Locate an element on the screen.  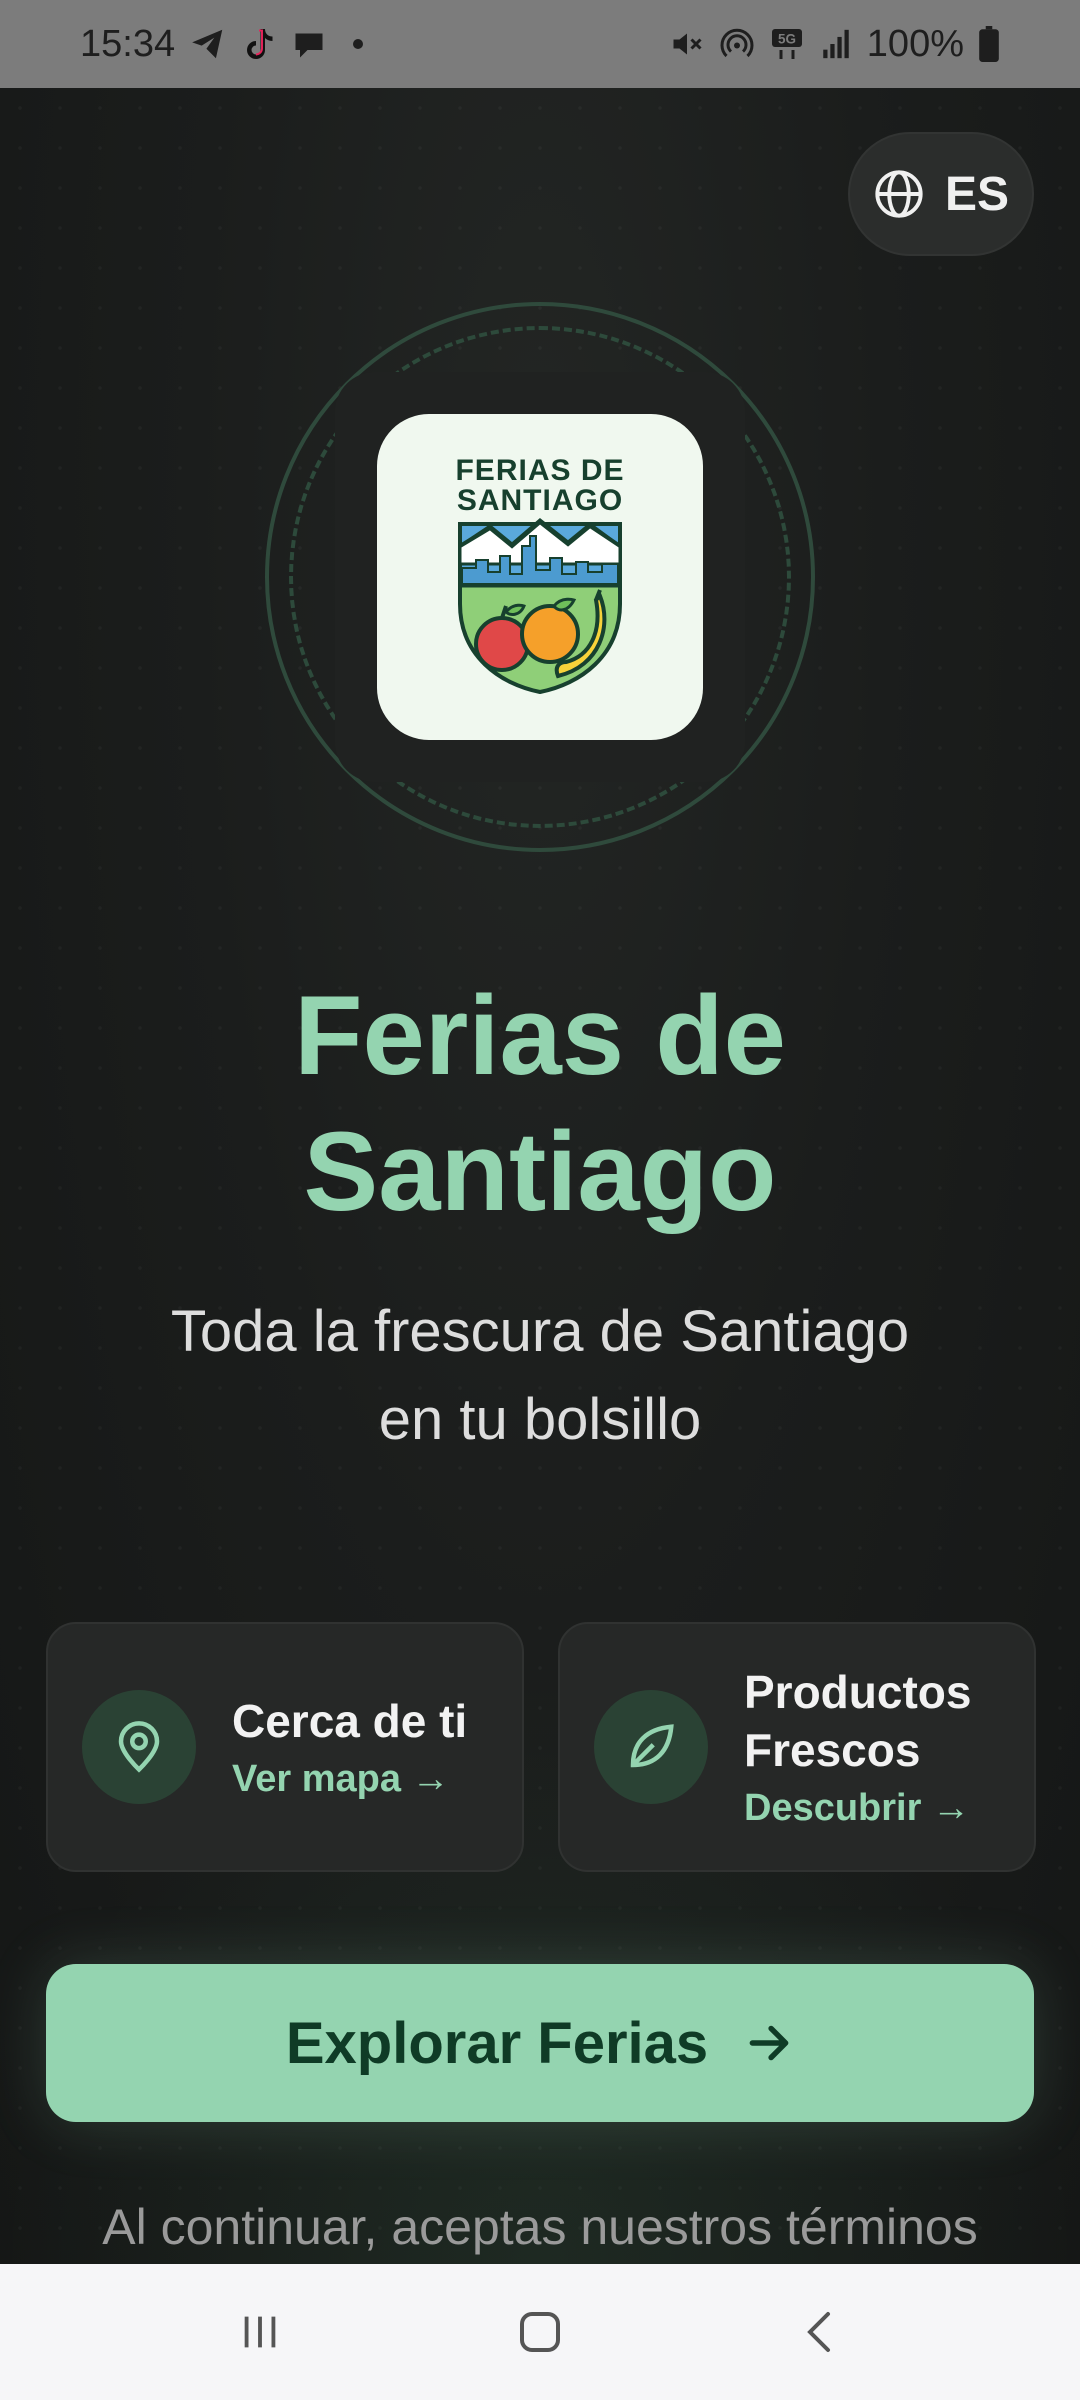
logo-text-line1: FERIAS DE is located at coordinates (540, 470).